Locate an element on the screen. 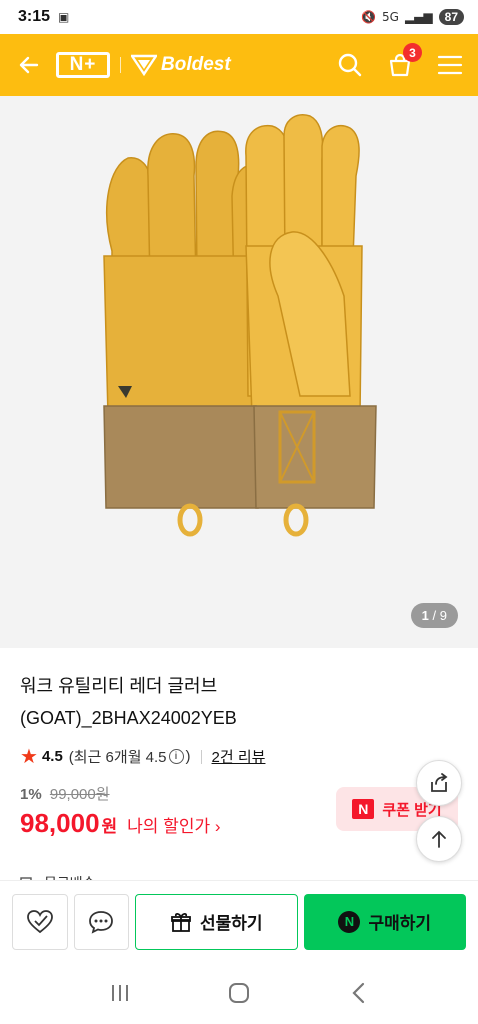  scroll-top-button is located at coordinates (439, 839).